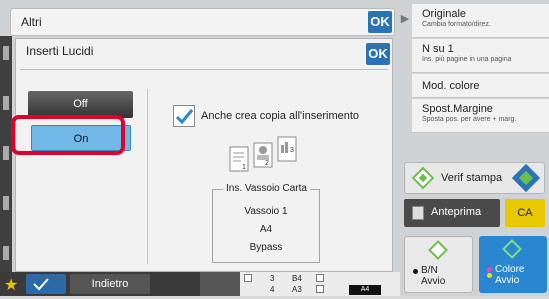 The width and height of the screenshot is (549, 299). I want to click on tray-size: B4, so click(297, 278).